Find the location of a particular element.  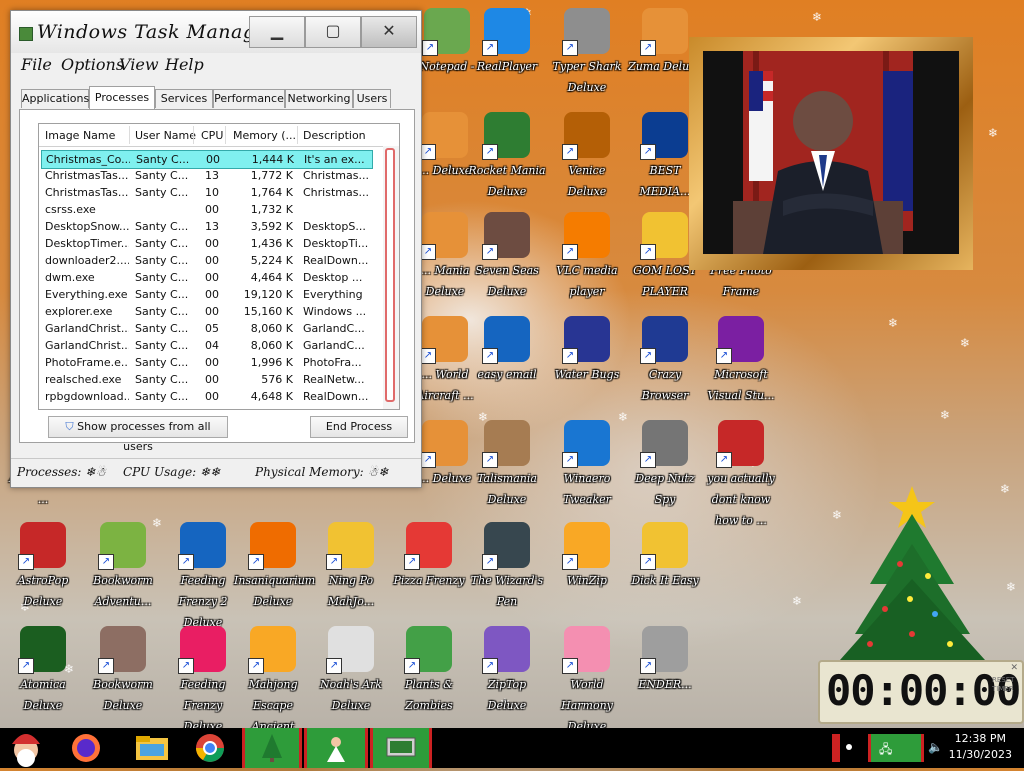

desktop-icon: ↗ Winaero Tweaker is located at coordinates (587, 465).